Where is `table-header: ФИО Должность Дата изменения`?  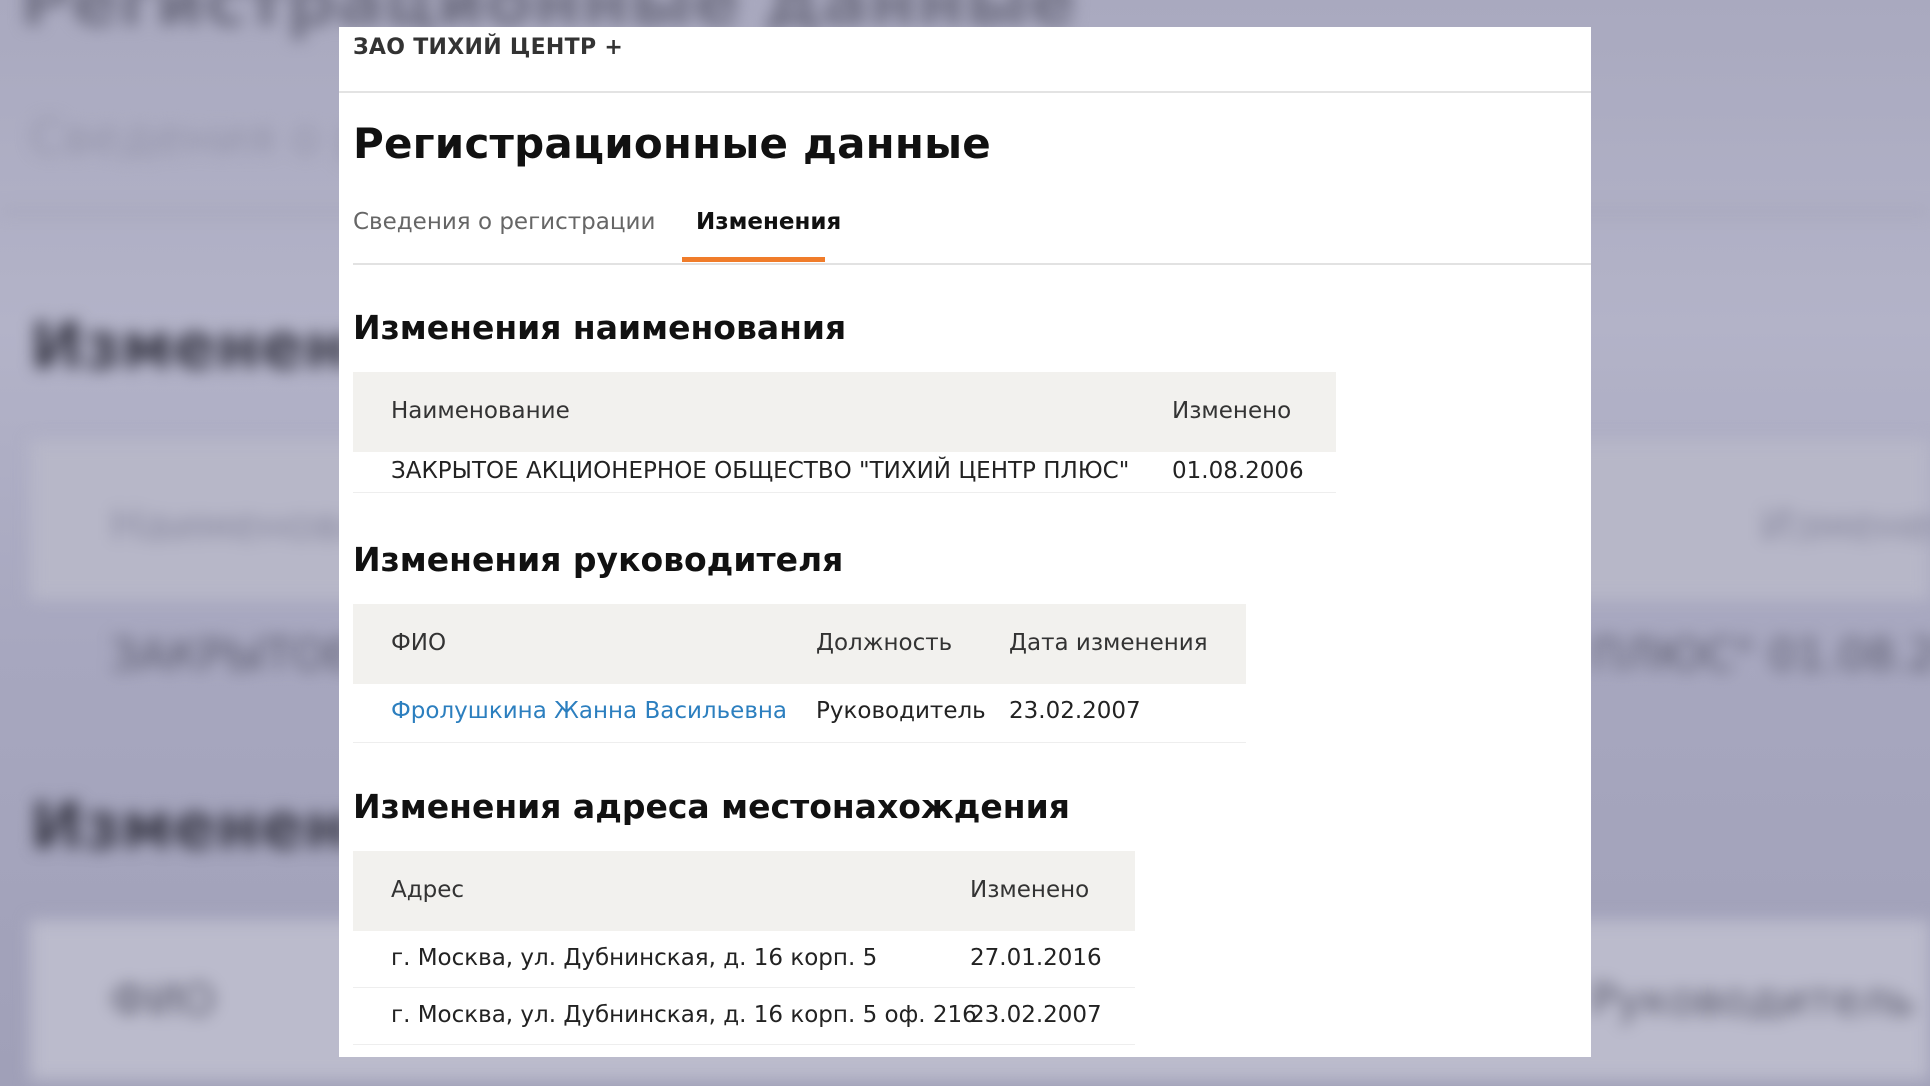 table-header: ФИО Должность Дата изменения is located at coordinates (799, 644).